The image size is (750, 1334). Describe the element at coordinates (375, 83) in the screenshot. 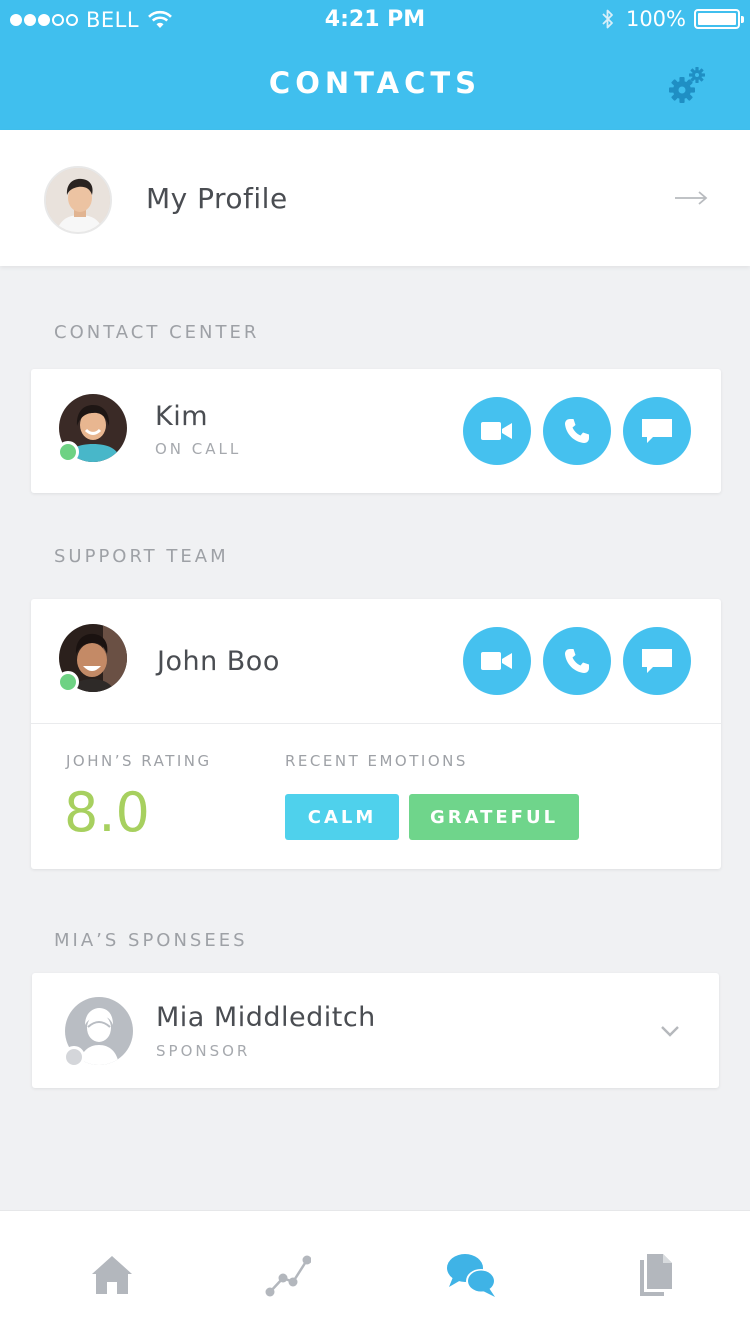

I see `page-title: CONTACTS` at that location.